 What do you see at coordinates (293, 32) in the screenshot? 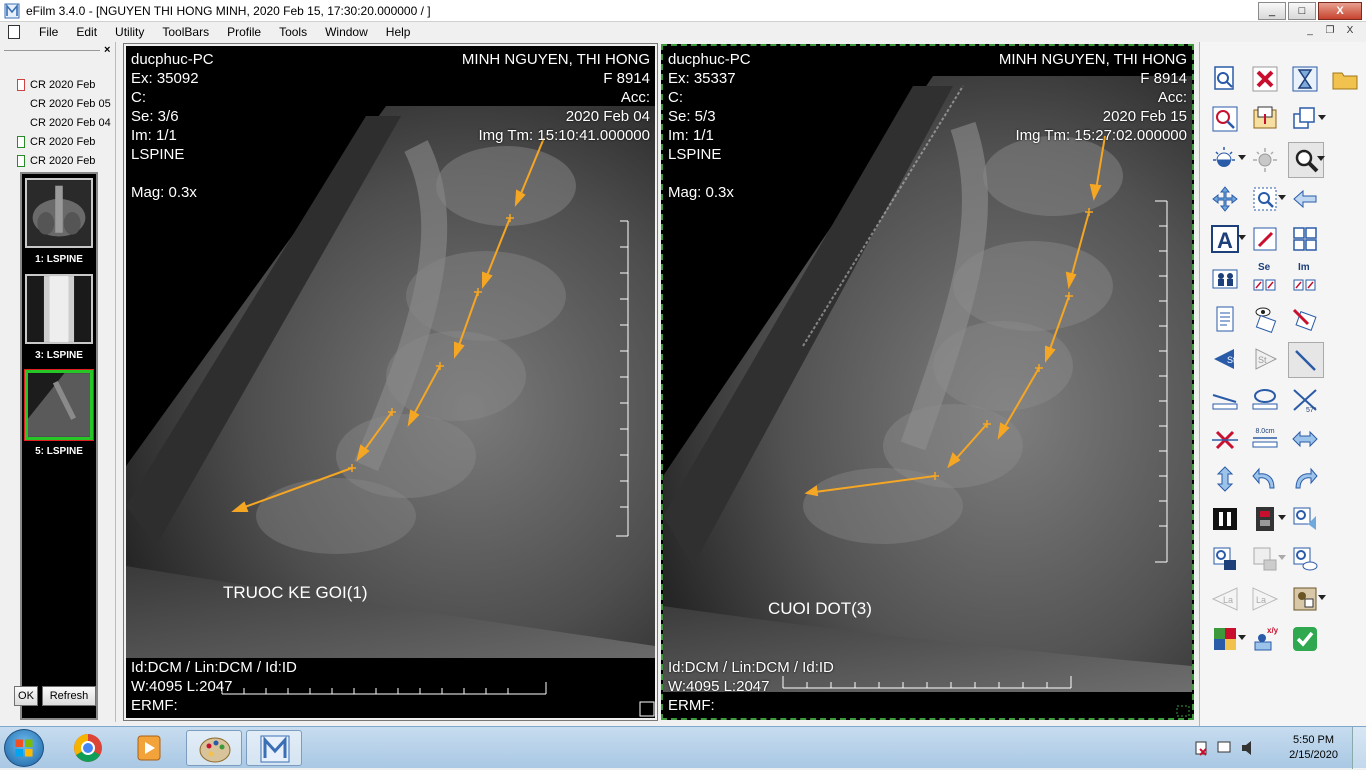
I see `menu-tools: Tools` at bounding box center [293, 32].